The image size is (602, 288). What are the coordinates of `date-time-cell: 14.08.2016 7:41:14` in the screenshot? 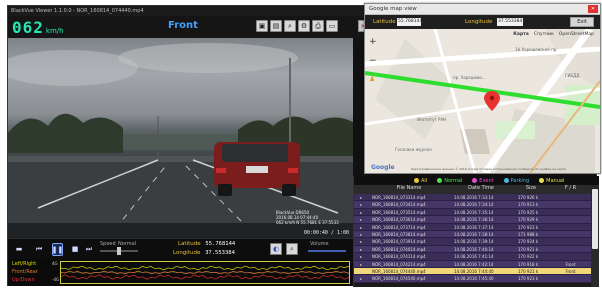 It's located at (474, 257).